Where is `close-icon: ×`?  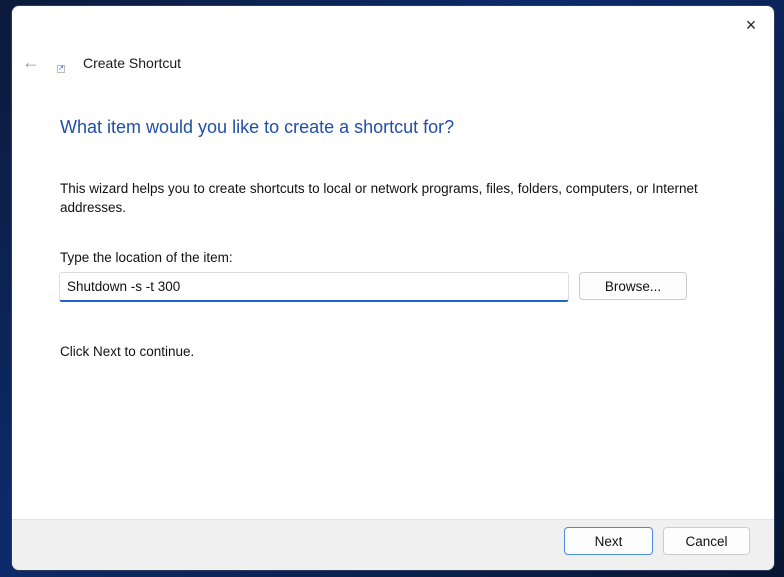
close-icon: × is located at coordinates (751, 24).